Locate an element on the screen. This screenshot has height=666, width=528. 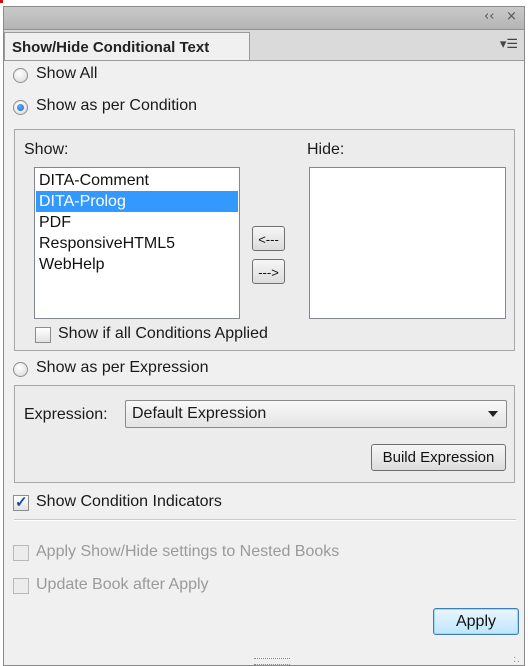
apply-nested-books-label: Apply Show/Hide settings to Nested Books is located at coordinates (188, 551).